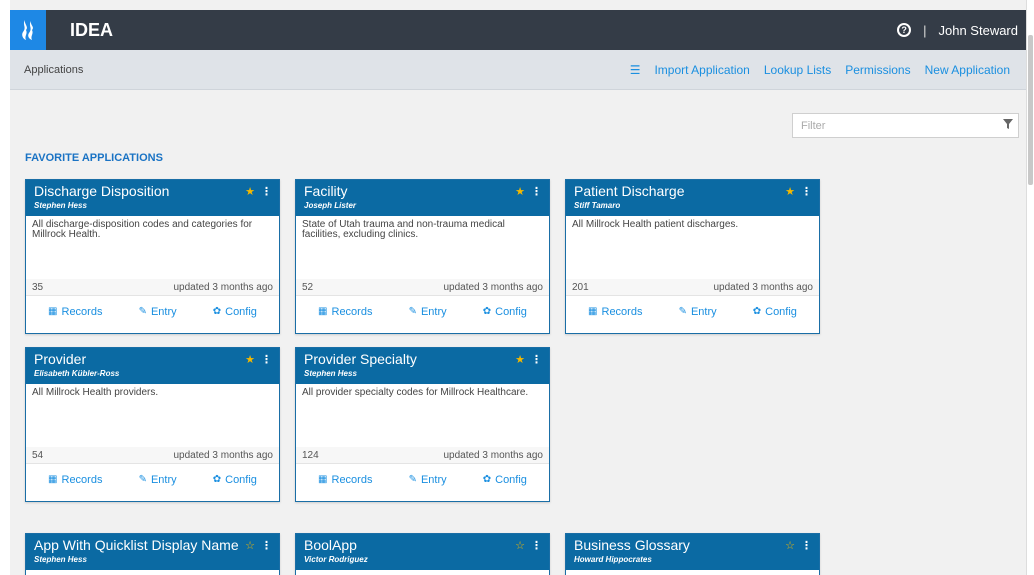  I want to click on card-title: Business Glossary, so click(692, 545).